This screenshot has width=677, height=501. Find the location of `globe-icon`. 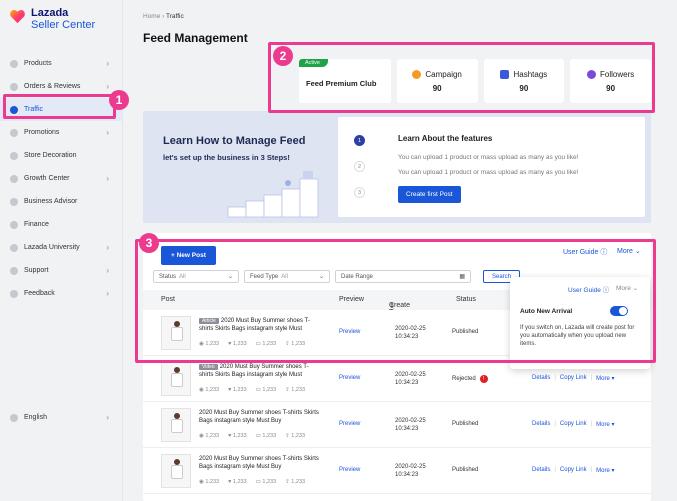

globe-icon is located at coordinates (14, 417).